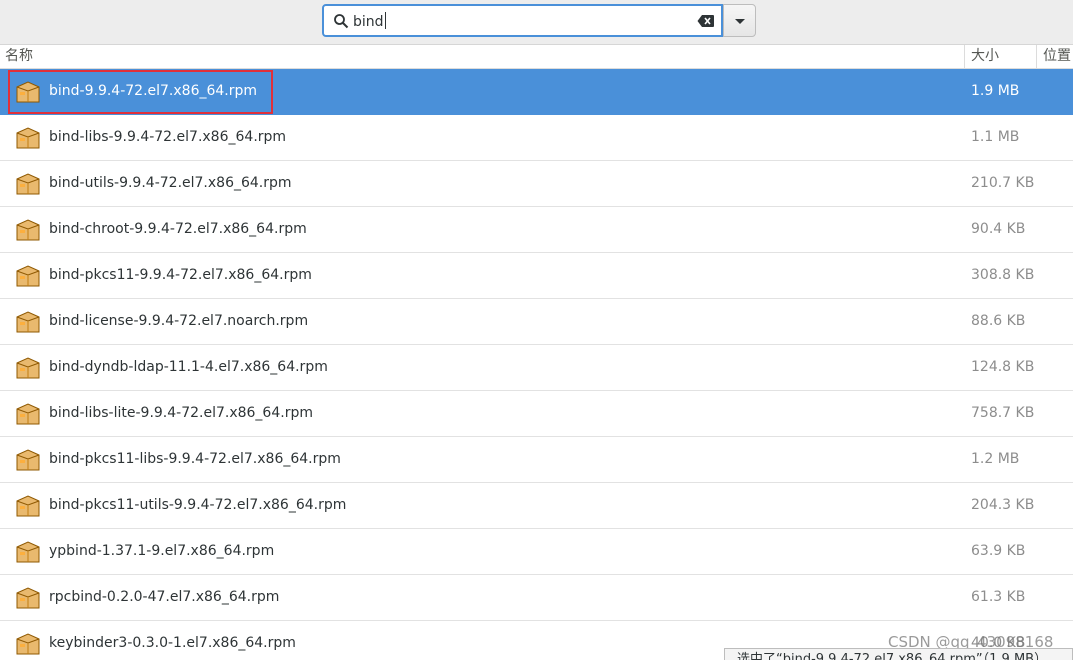 The width and height of the screenshot is (1073, 660). I want to click on text-caret, so click(385, 20).